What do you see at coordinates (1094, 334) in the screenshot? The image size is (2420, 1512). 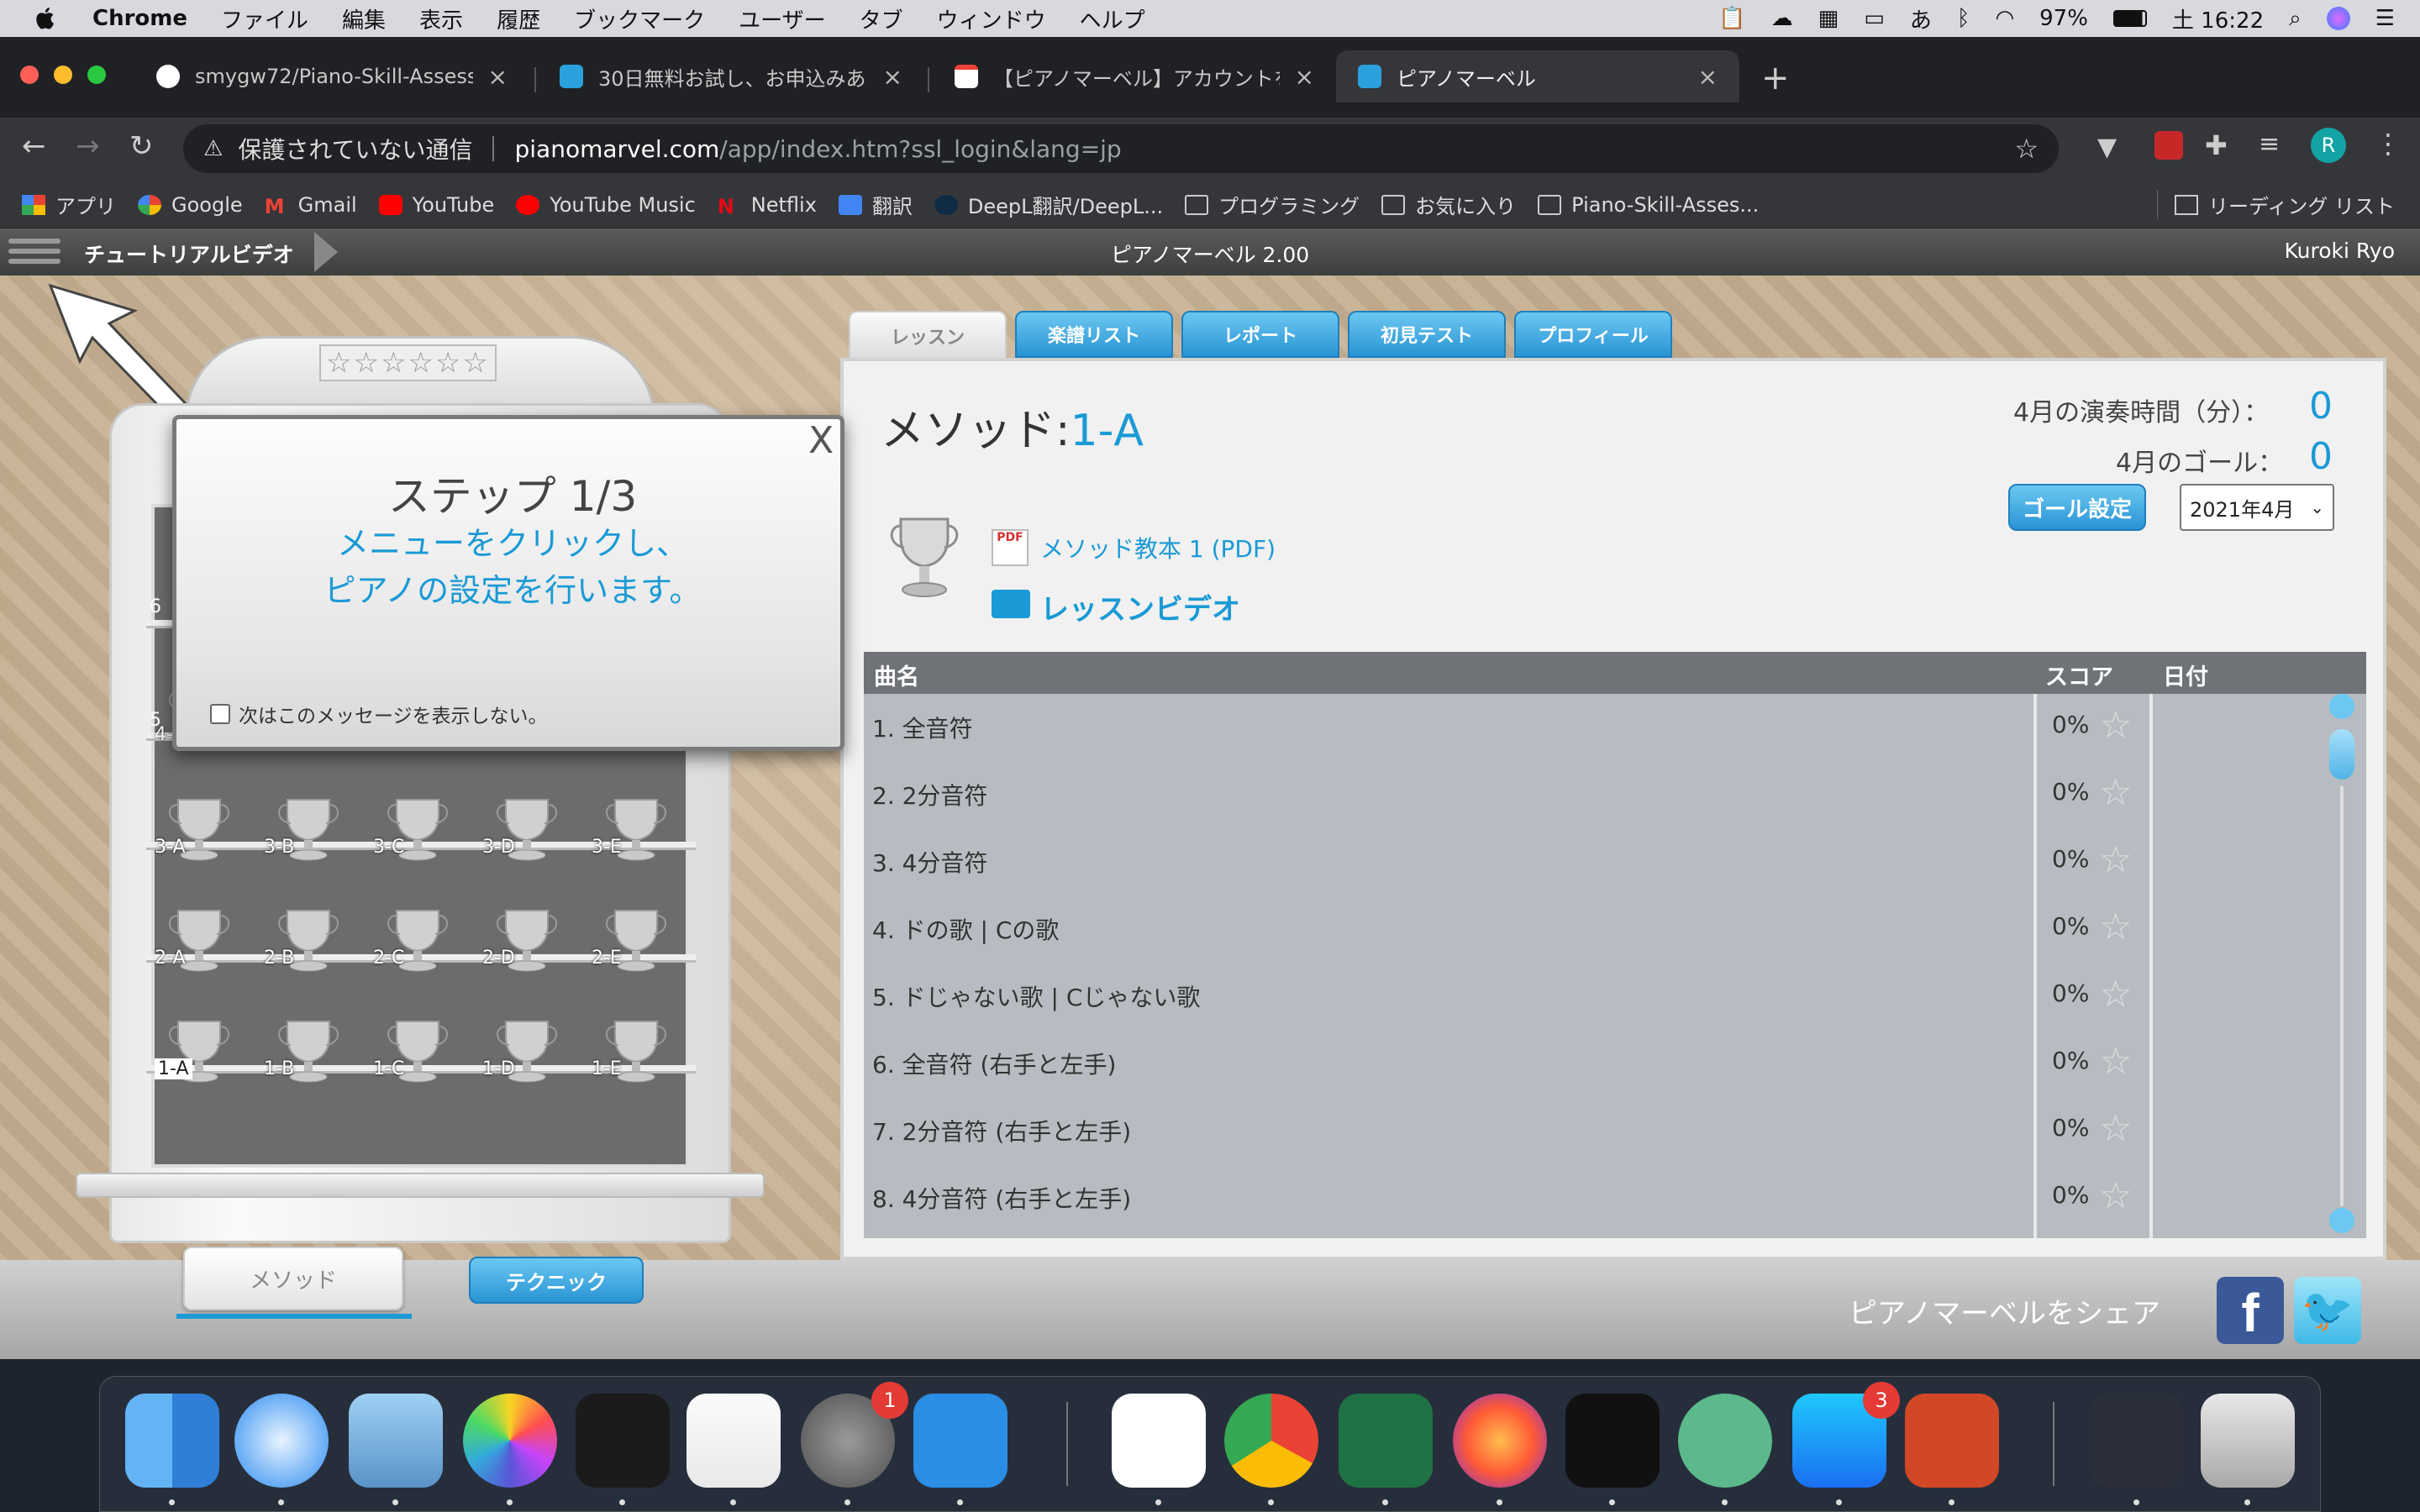 I see `tab-score-list: 楽譜リスト` at bounding box center [1094, 334].